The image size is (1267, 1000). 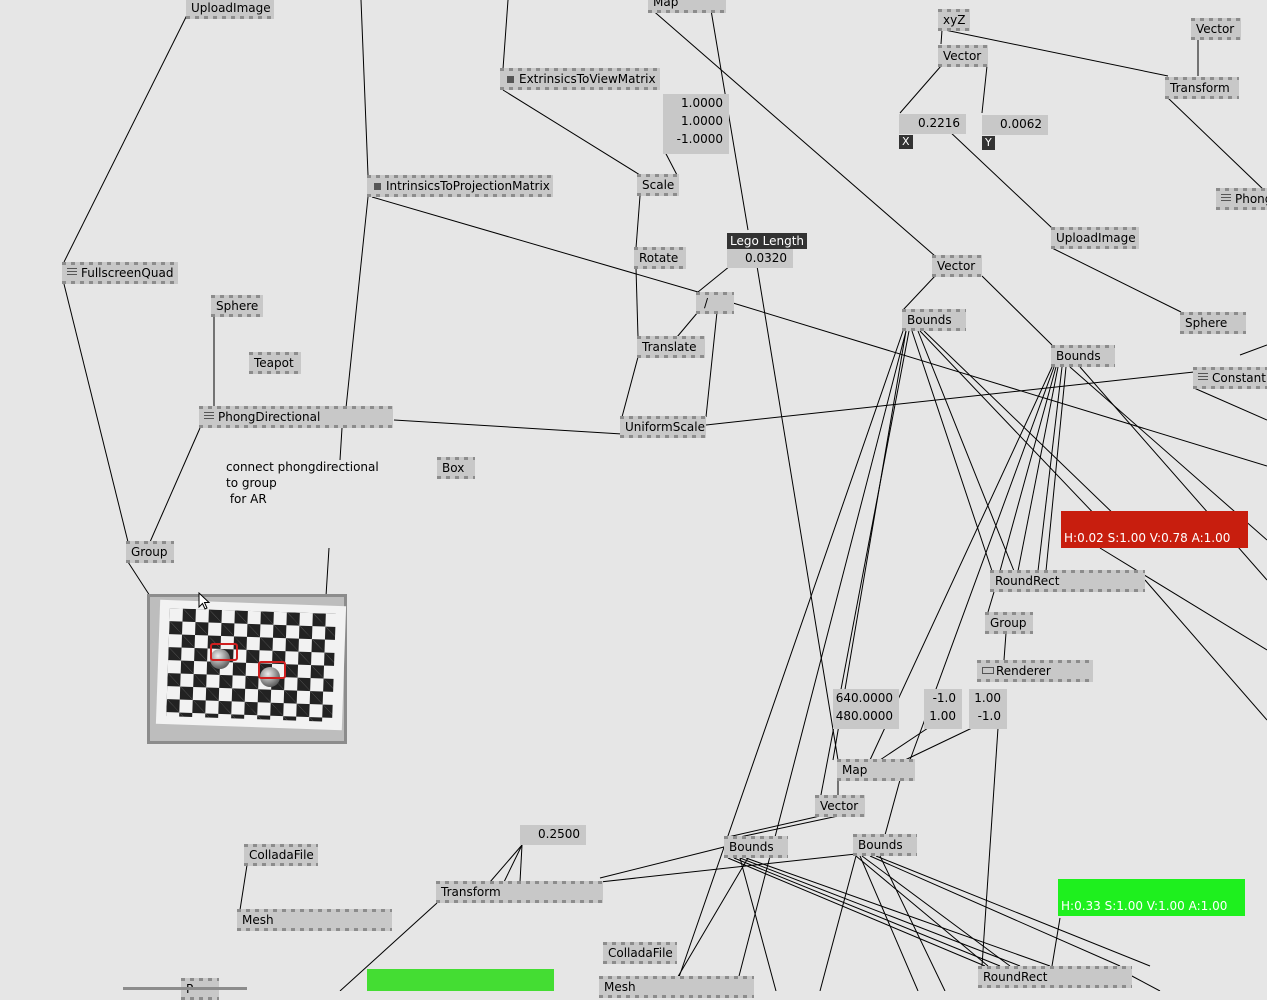 I want to click on color-swatch-strip, so click(x=460, y=980).